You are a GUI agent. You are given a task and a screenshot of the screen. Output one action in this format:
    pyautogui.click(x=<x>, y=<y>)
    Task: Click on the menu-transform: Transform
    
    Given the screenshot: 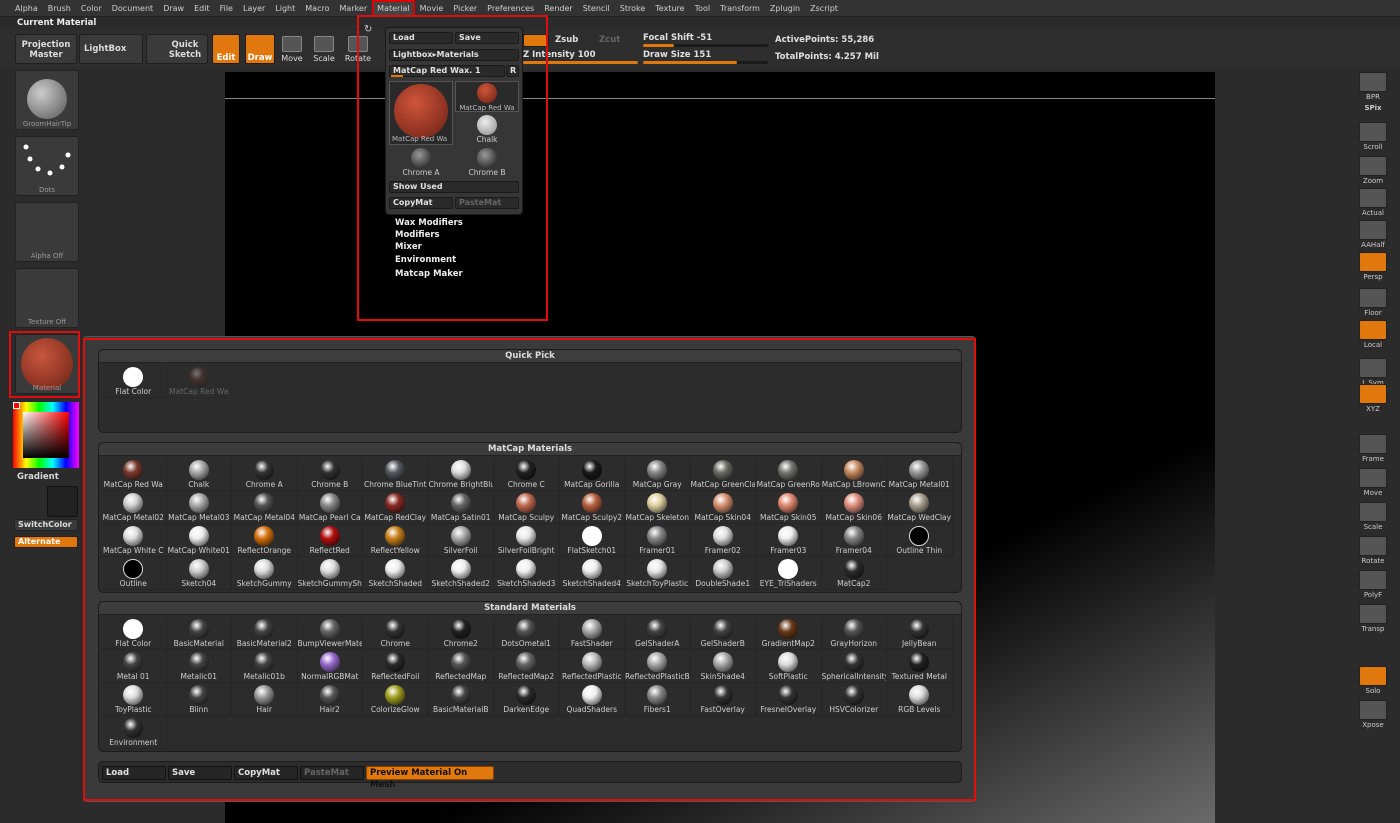 What is the action you would take?
    pyautogui.click(x=740, y=8)
    